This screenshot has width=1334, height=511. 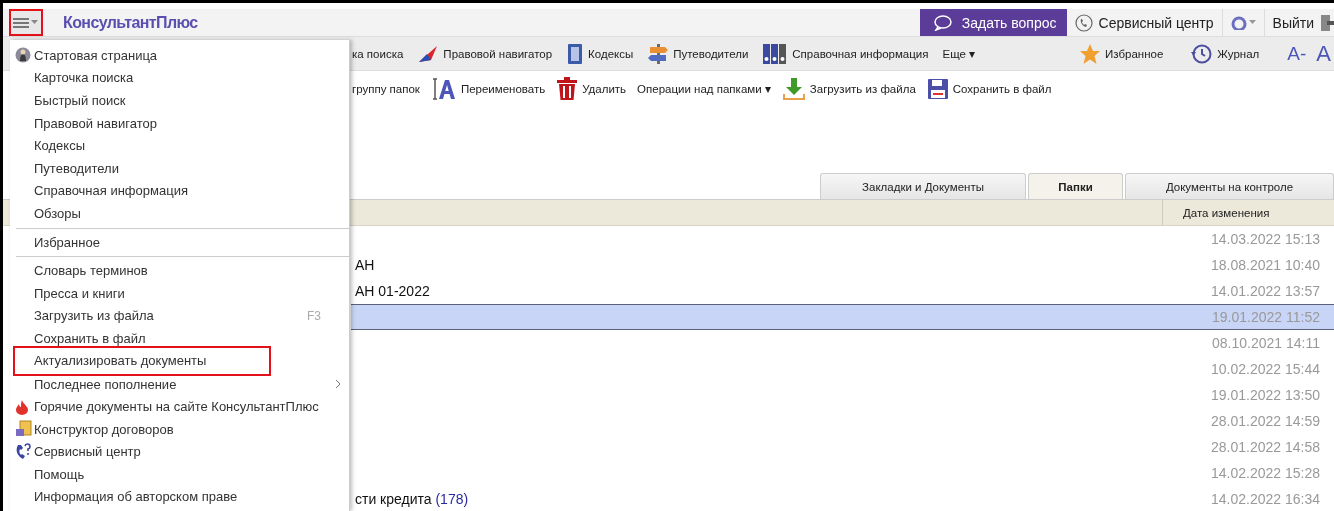 What do you see at coordinates (179, 293) in the screenshot?
I see `menu-item: Пресса и книги` at bounding box center [179, 293].